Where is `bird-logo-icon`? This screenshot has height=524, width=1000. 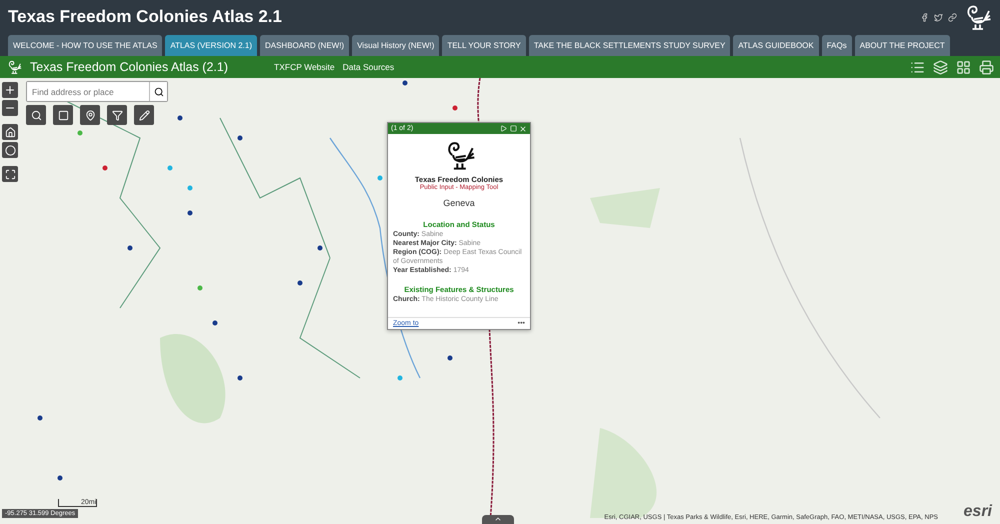 bird-logo-icon is located at coordinates (14, 67).